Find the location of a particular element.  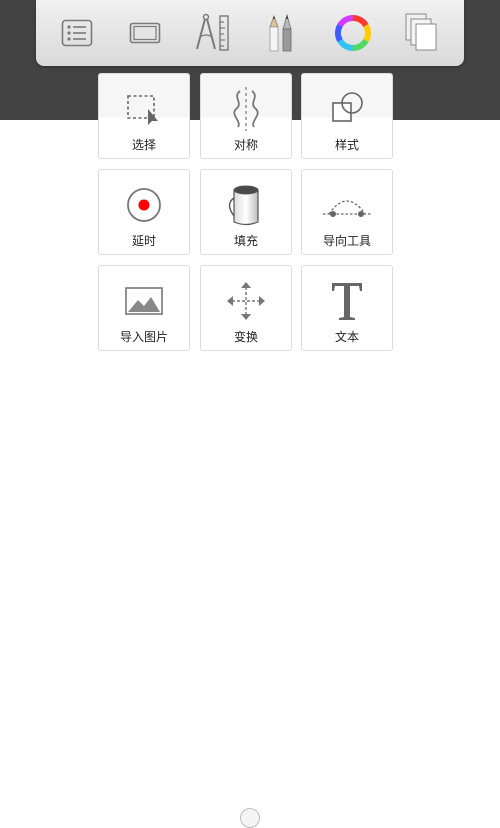

paint-bucket-icon is located at coordinates (243, 205).